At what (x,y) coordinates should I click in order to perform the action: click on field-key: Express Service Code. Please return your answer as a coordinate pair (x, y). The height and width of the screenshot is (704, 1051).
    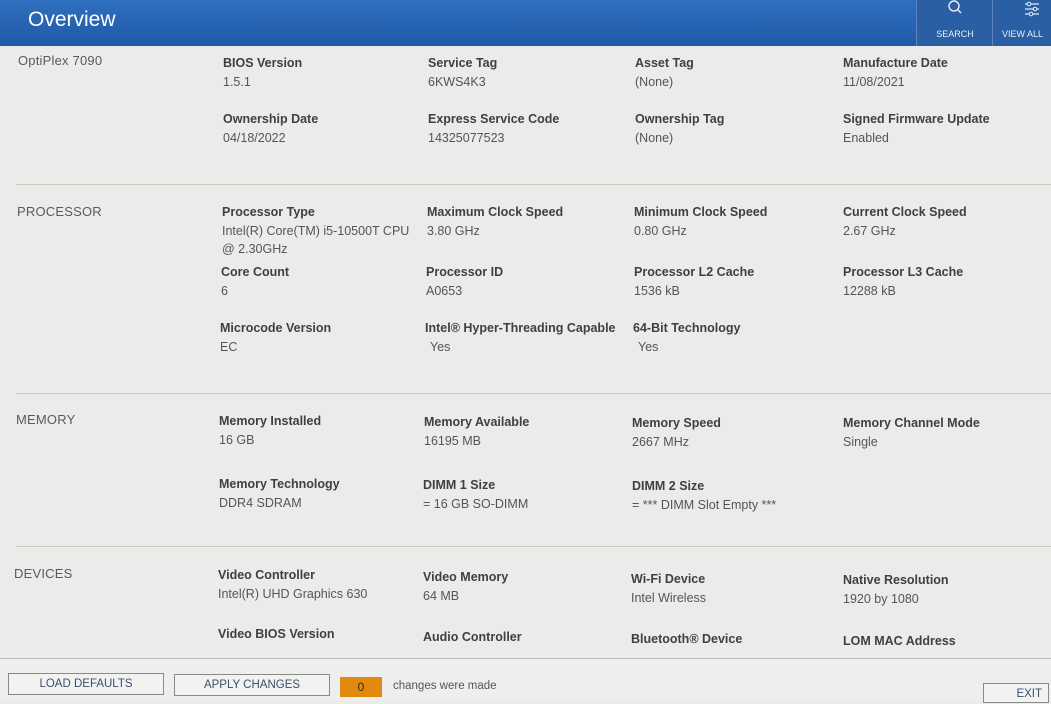
    Looking at the image, I should click on (494, 119).